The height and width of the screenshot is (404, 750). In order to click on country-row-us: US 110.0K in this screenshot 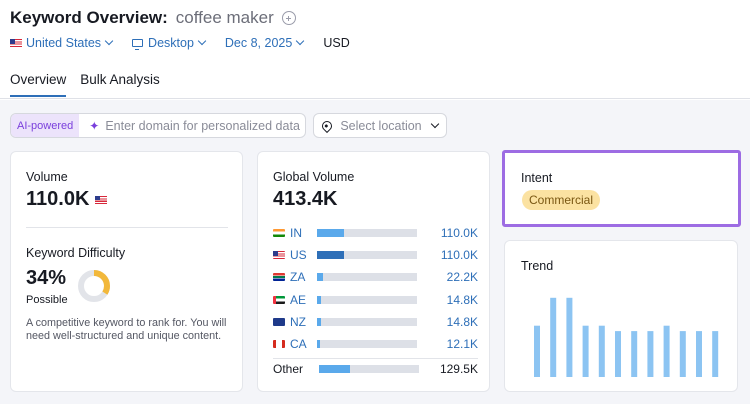, I will do `click(375, 255)`.